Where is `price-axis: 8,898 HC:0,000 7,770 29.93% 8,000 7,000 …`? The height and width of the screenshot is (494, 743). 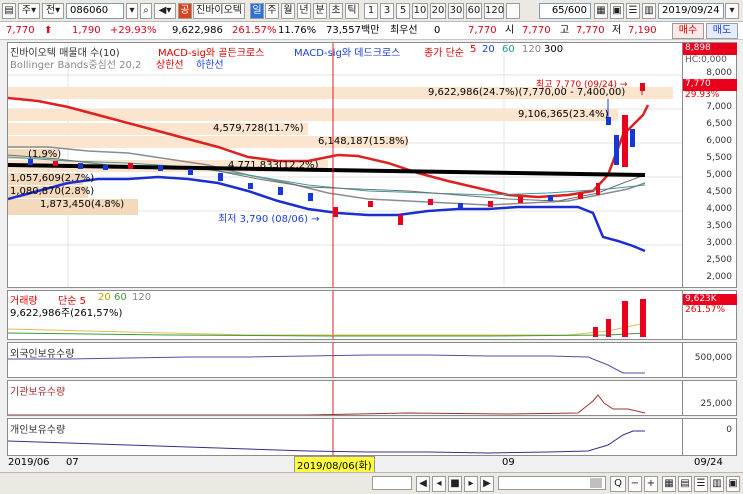 price-axis: 8,898 HC:0,000 7,770 29.93% 8,000 7,000 … is located at coordinates (710, 165).